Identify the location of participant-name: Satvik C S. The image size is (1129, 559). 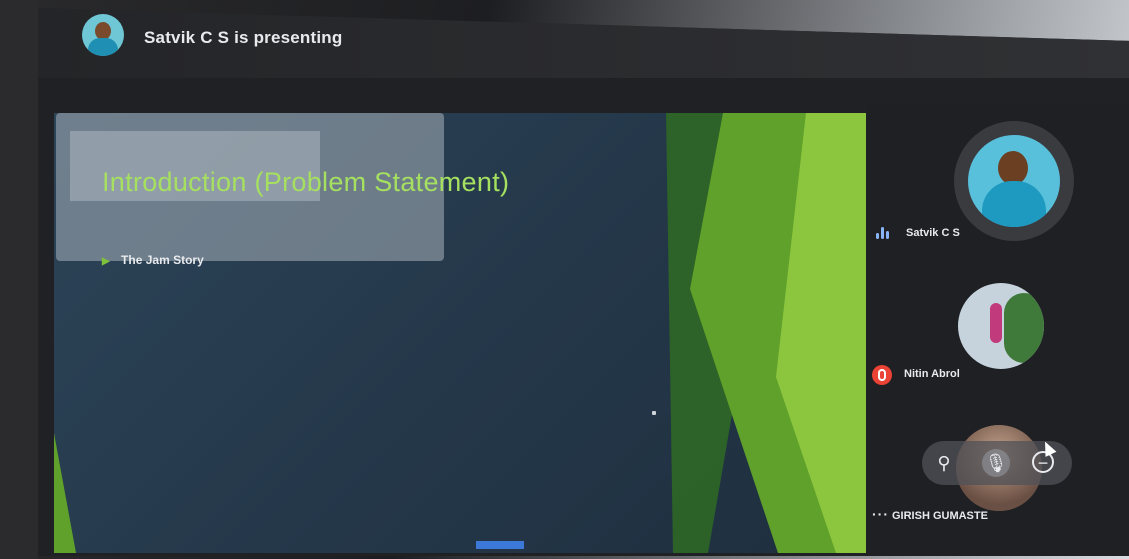
(933, 233).